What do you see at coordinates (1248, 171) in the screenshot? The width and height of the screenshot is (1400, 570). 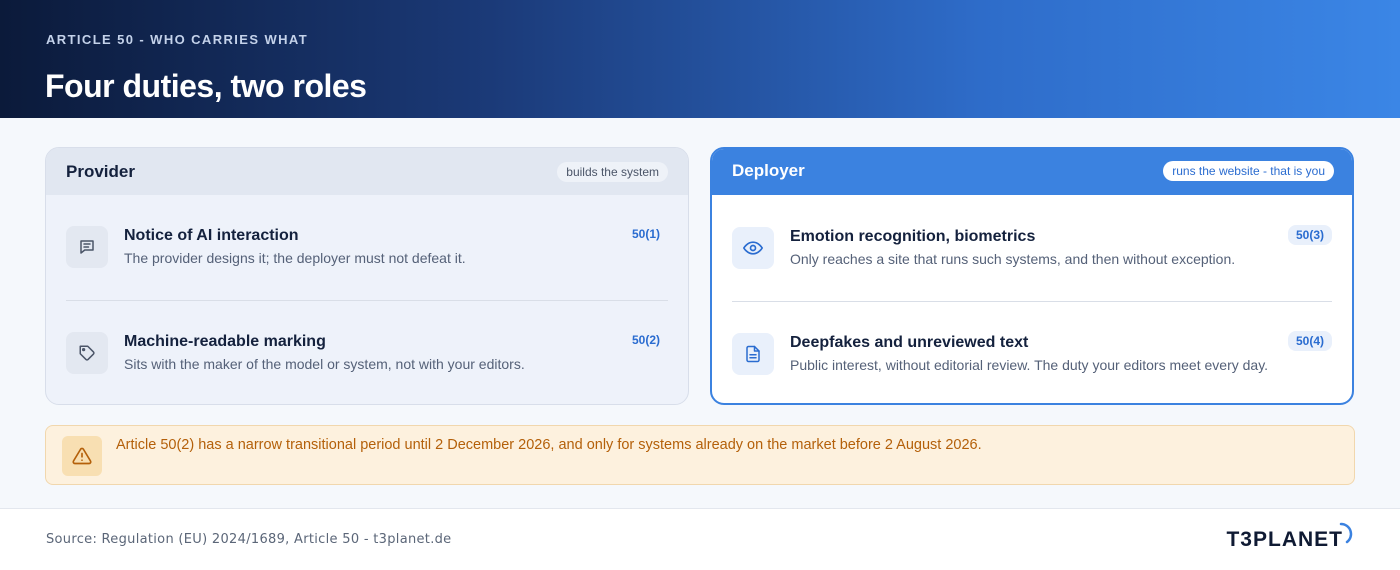 I see `deployer-role-badge: runs the website - that is you` at bounding box center [1248, 171].